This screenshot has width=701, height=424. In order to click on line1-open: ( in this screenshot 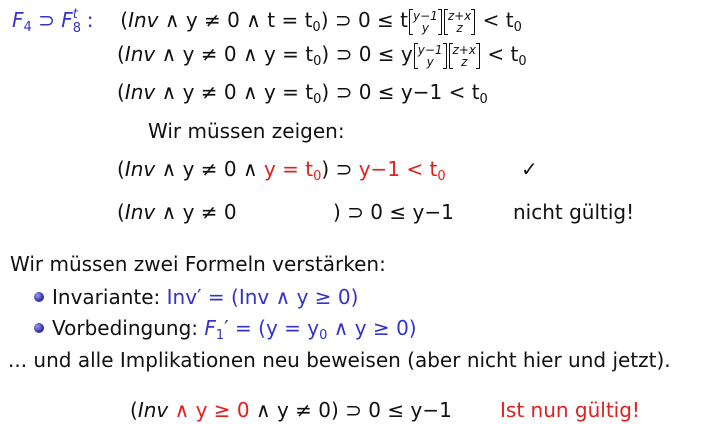, I will do `click(124, 20)`.